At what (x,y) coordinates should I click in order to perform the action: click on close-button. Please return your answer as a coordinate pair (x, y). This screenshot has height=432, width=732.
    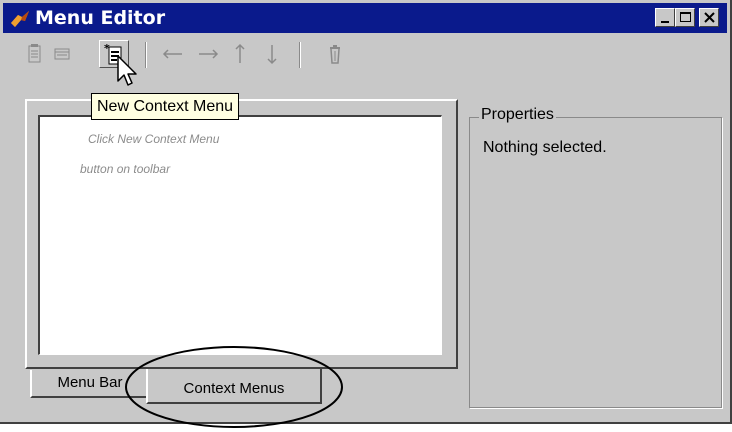
    Looking at the image, I should click on (709, 17).